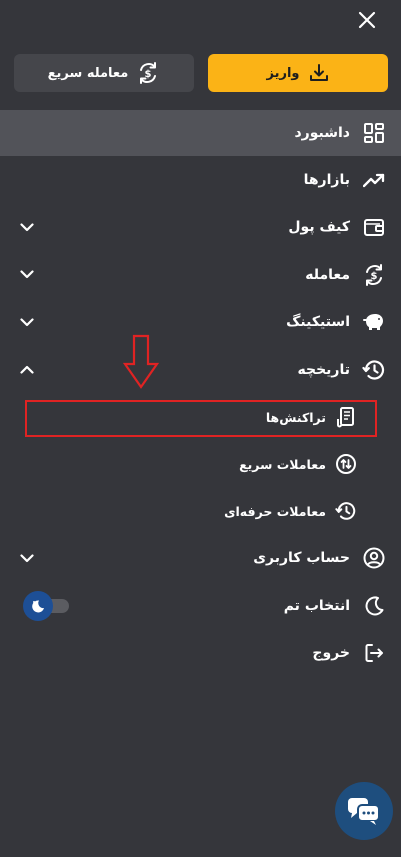 The width and height of the screenshot is (401, 857). What do you see at coordinates (141, 361) in the screenshot?
I see `annotation-arrow` at bounding box center [141, 361].